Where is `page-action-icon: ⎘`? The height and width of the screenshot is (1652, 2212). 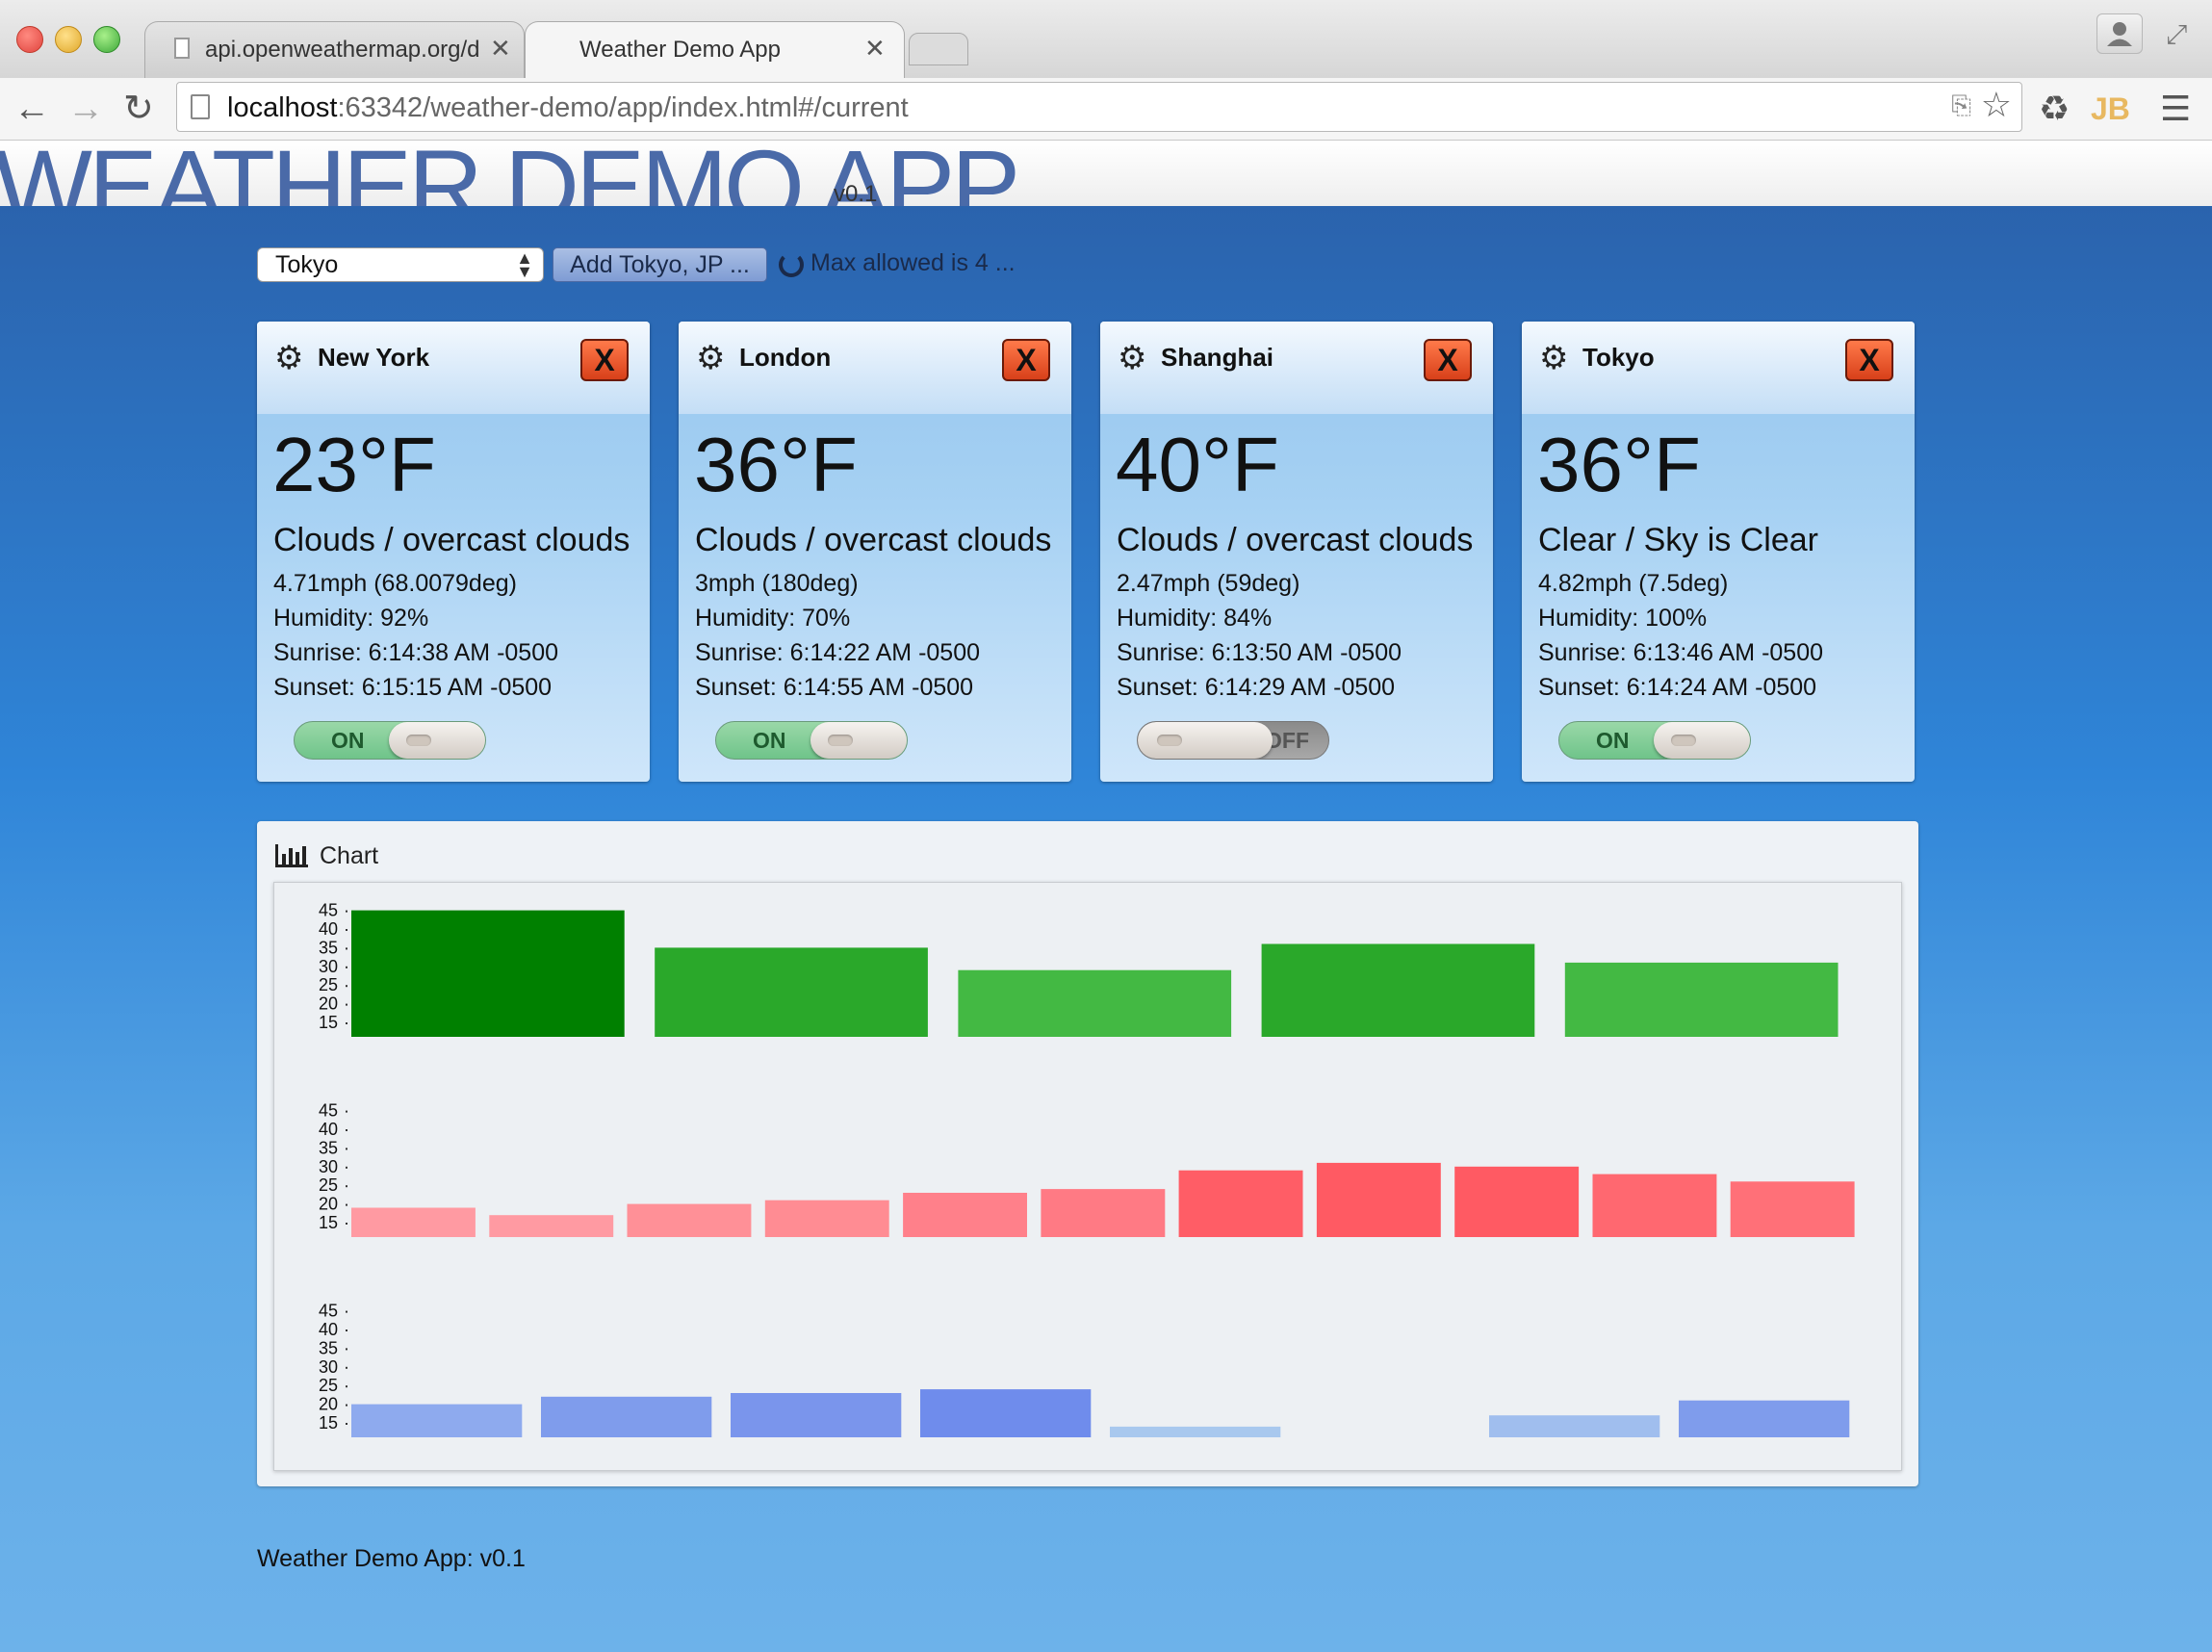
page-action-icon: ⎘ is located at coordinates (1961, 105).